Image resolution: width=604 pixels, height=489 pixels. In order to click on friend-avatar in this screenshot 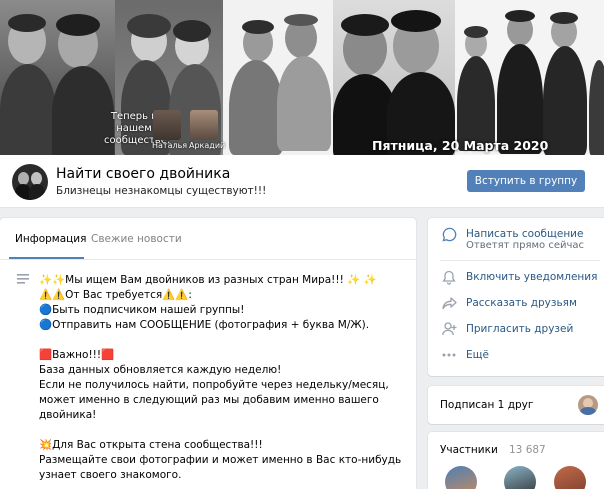, I will do `click(588, 405)`.